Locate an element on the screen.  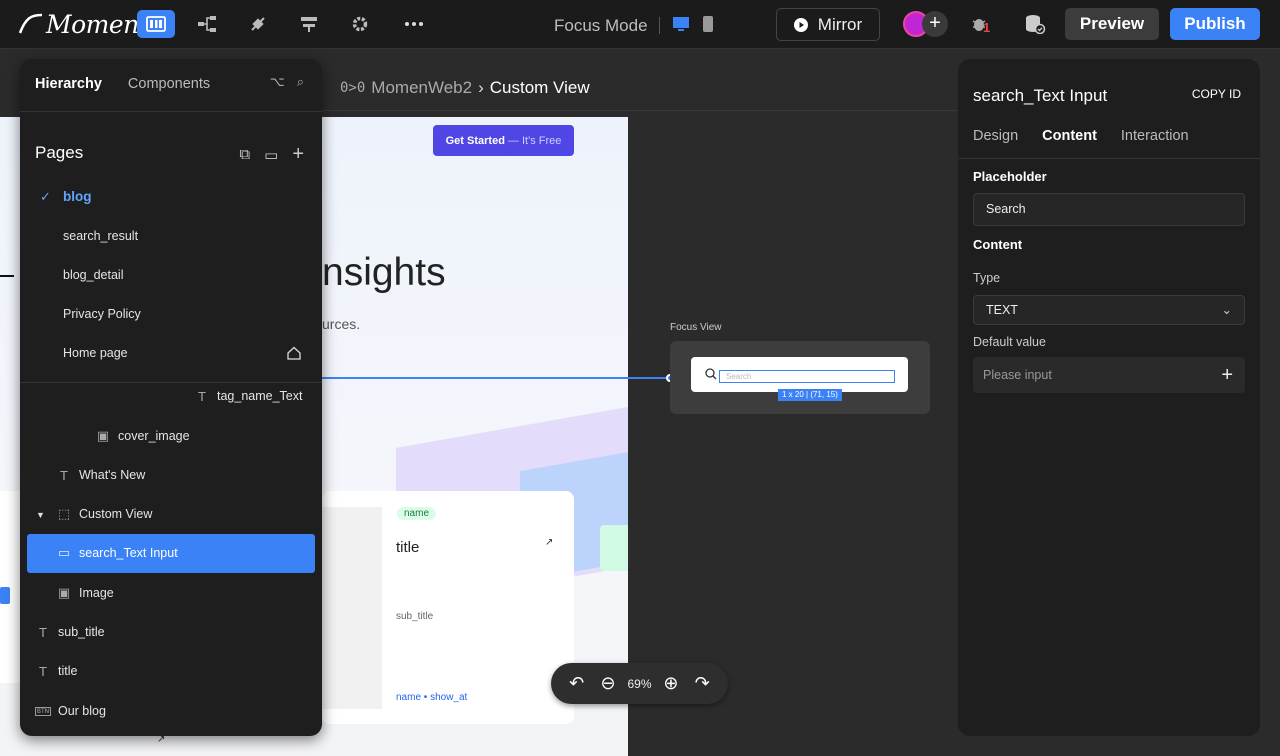
focus-view-label: Focus View is located at coordinates (696, 327).